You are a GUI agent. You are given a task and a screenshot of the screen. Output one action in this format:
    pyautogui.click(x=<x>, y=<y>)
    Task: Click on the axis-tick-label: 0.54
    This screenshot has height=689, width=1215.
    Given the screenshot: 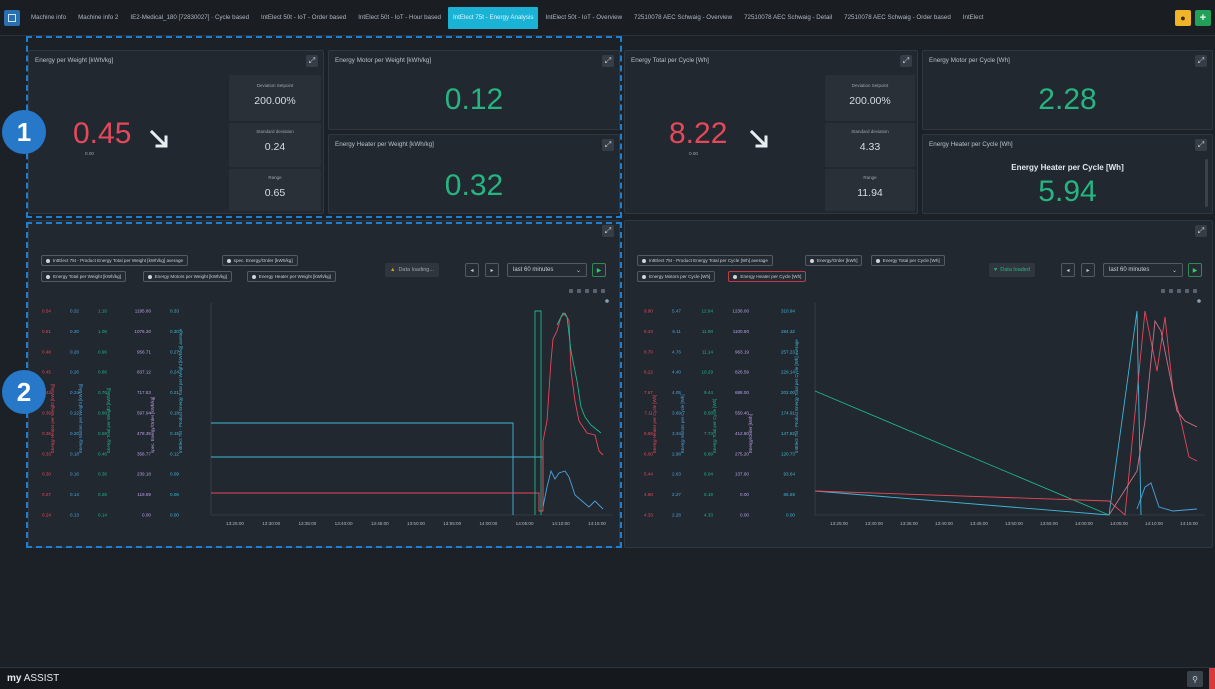 What is the action you would take?
    pyautogui.click(x=46, y=311)
    